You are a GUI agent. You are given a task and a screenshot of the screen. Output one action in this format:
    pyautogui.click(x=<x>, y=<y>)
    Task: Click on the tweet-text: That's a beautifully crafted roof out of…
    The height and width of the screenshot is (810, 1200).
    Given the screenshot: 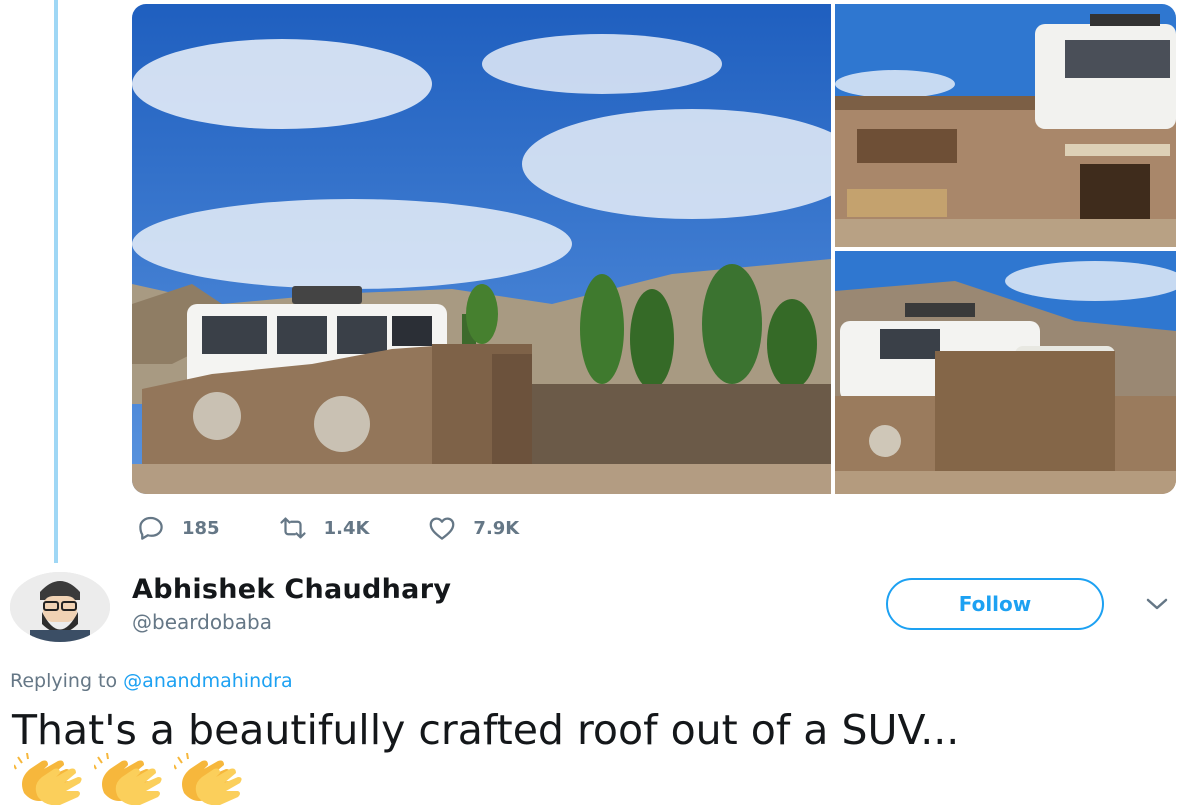 What is the action you would take?
    pyautogui.click(x=486, y=730)
    